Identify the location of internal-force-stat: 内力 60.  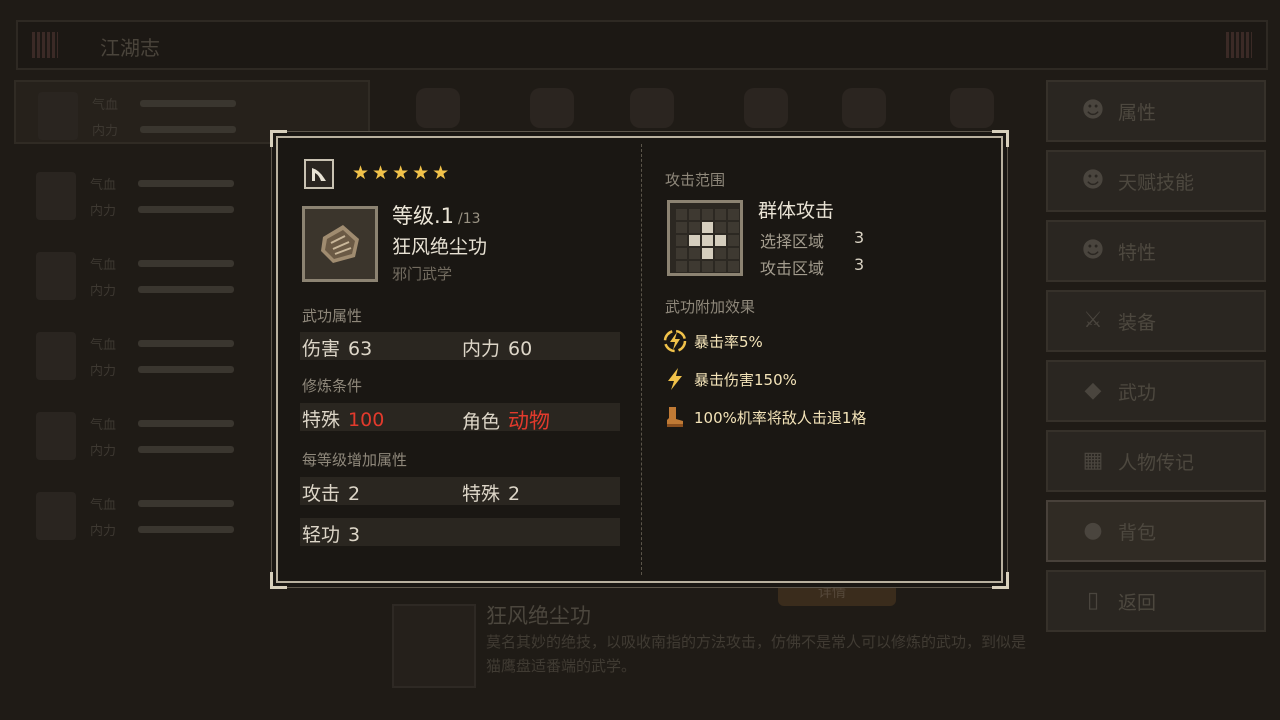
(497, 347).